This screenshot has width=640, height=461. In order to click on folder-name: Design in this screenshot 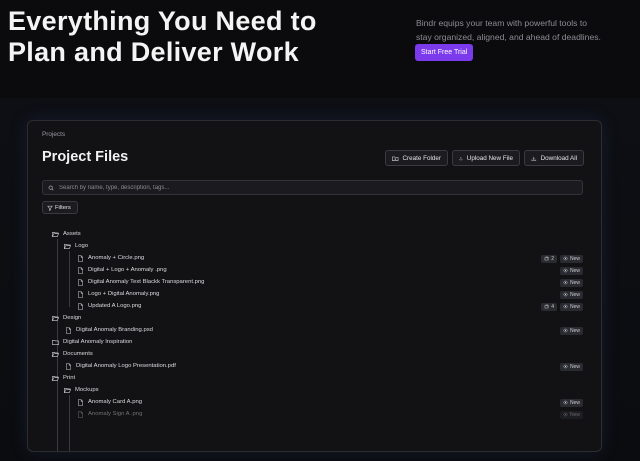, I will do `click(72, 318)`.